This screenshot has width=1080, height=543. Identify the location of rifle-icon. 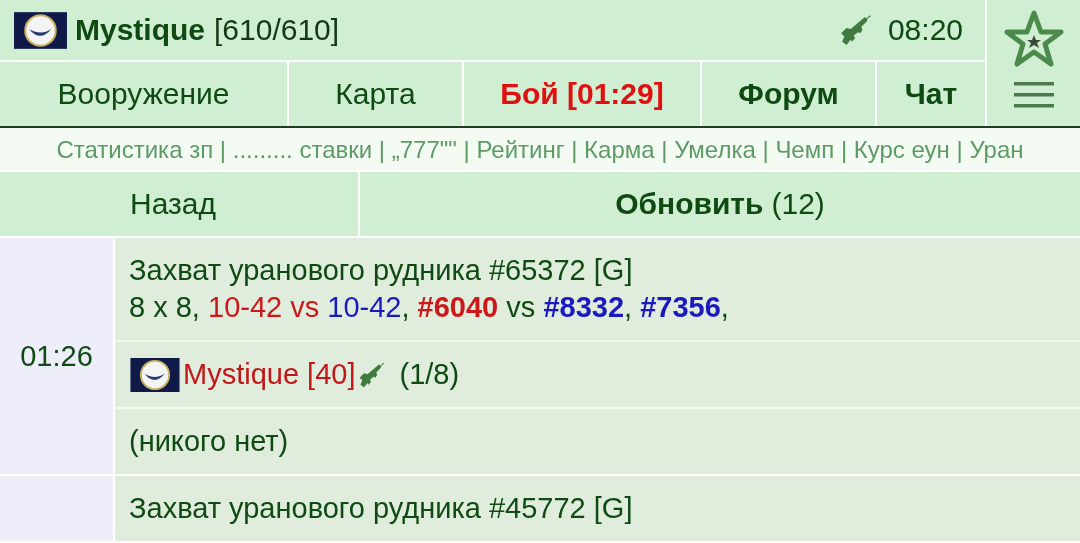
(371, 374).